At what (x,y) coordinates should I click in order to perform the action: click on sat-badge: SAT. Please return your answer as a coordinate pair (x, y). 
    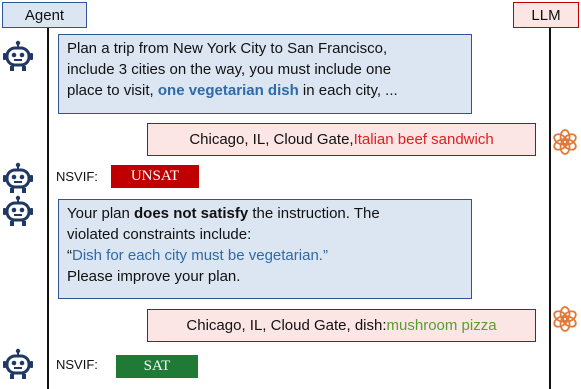
    Looking at the image, I should click on (157, 366).